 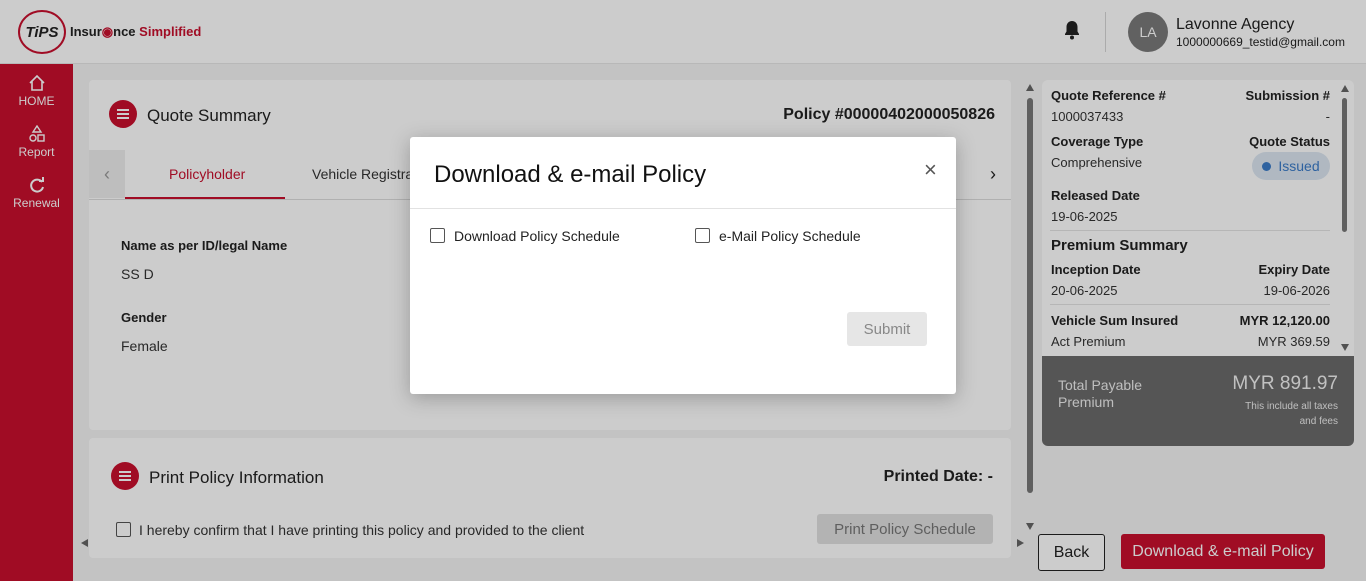 I want to click on close-icon: ×, so click(x=930, y=170).